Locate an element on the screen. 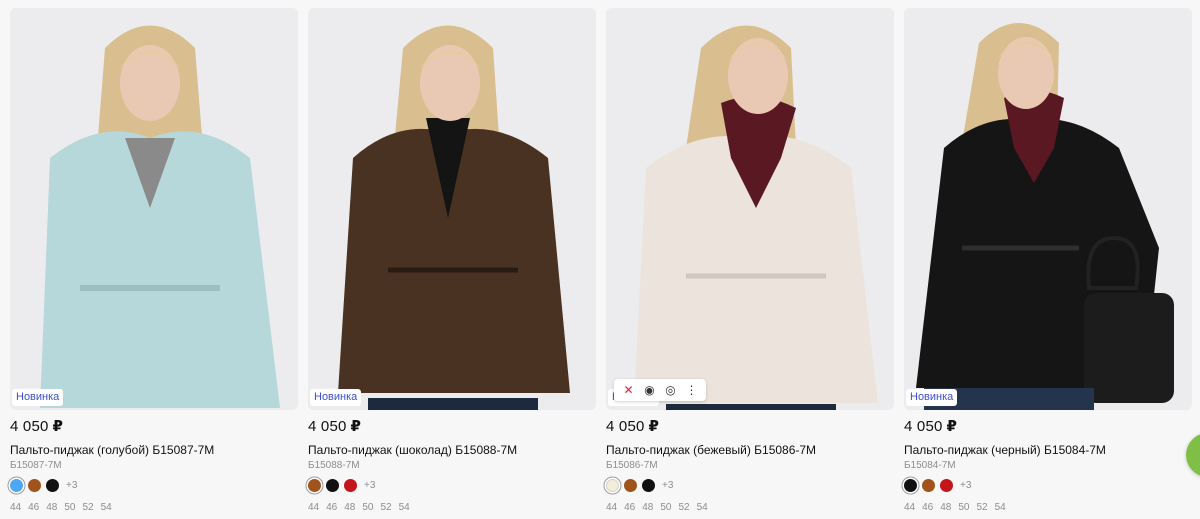 The image size is (1200, 519). product-sku: Б15088-7М is located at coordinates (334, 465).